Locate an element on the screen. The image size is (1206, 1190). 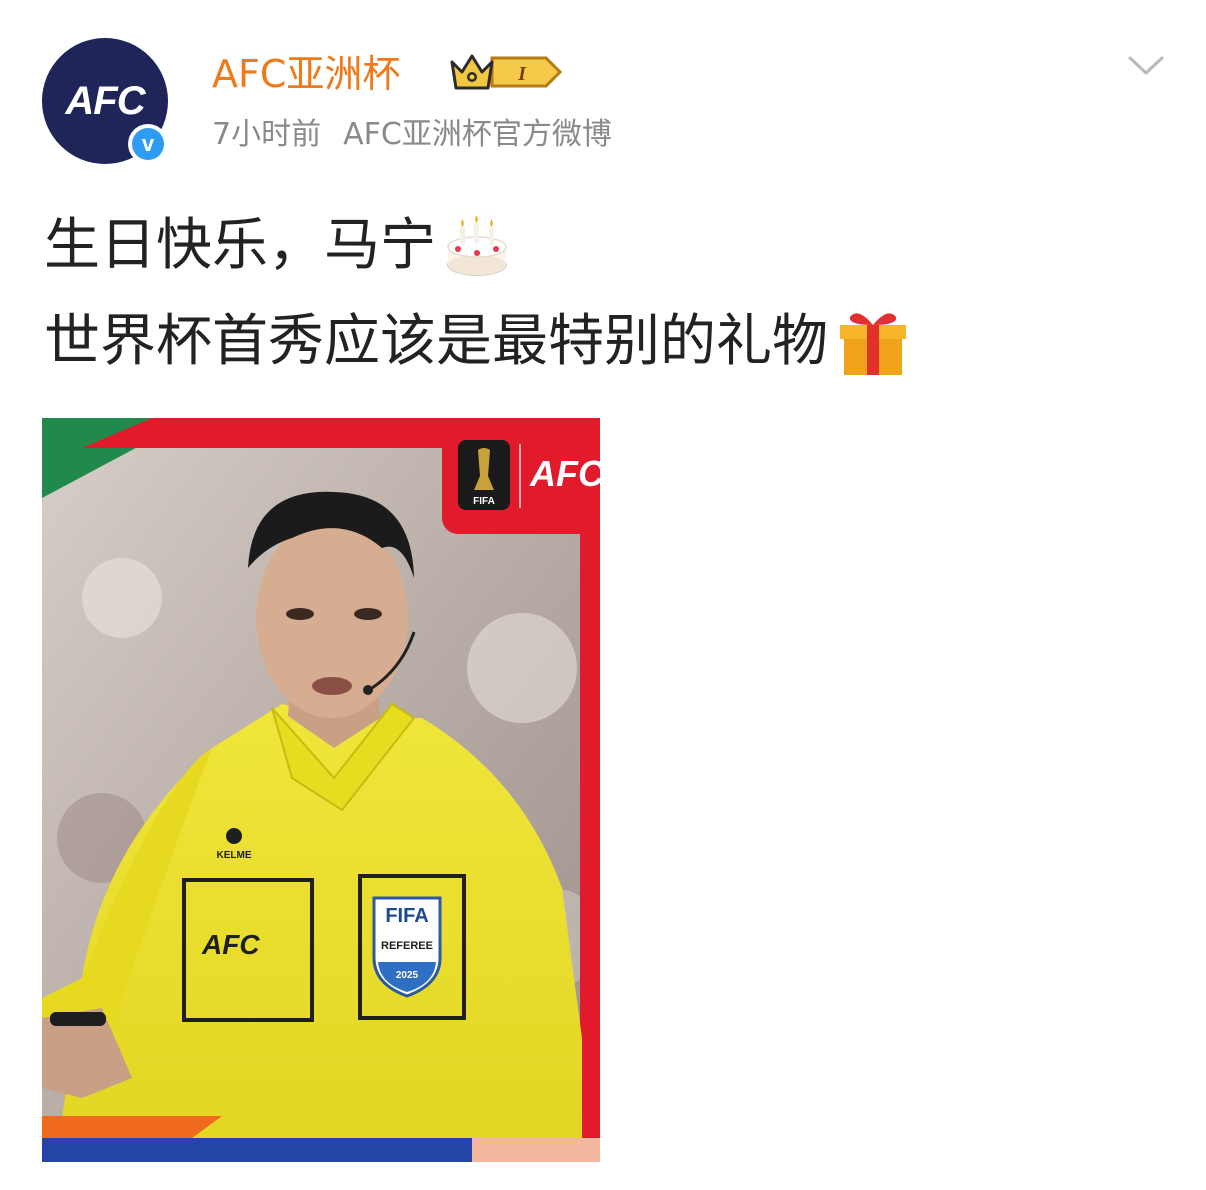
post-meta: 7小时前 AFC亚洲杯官方微博 is located at coordinates (412, 135).